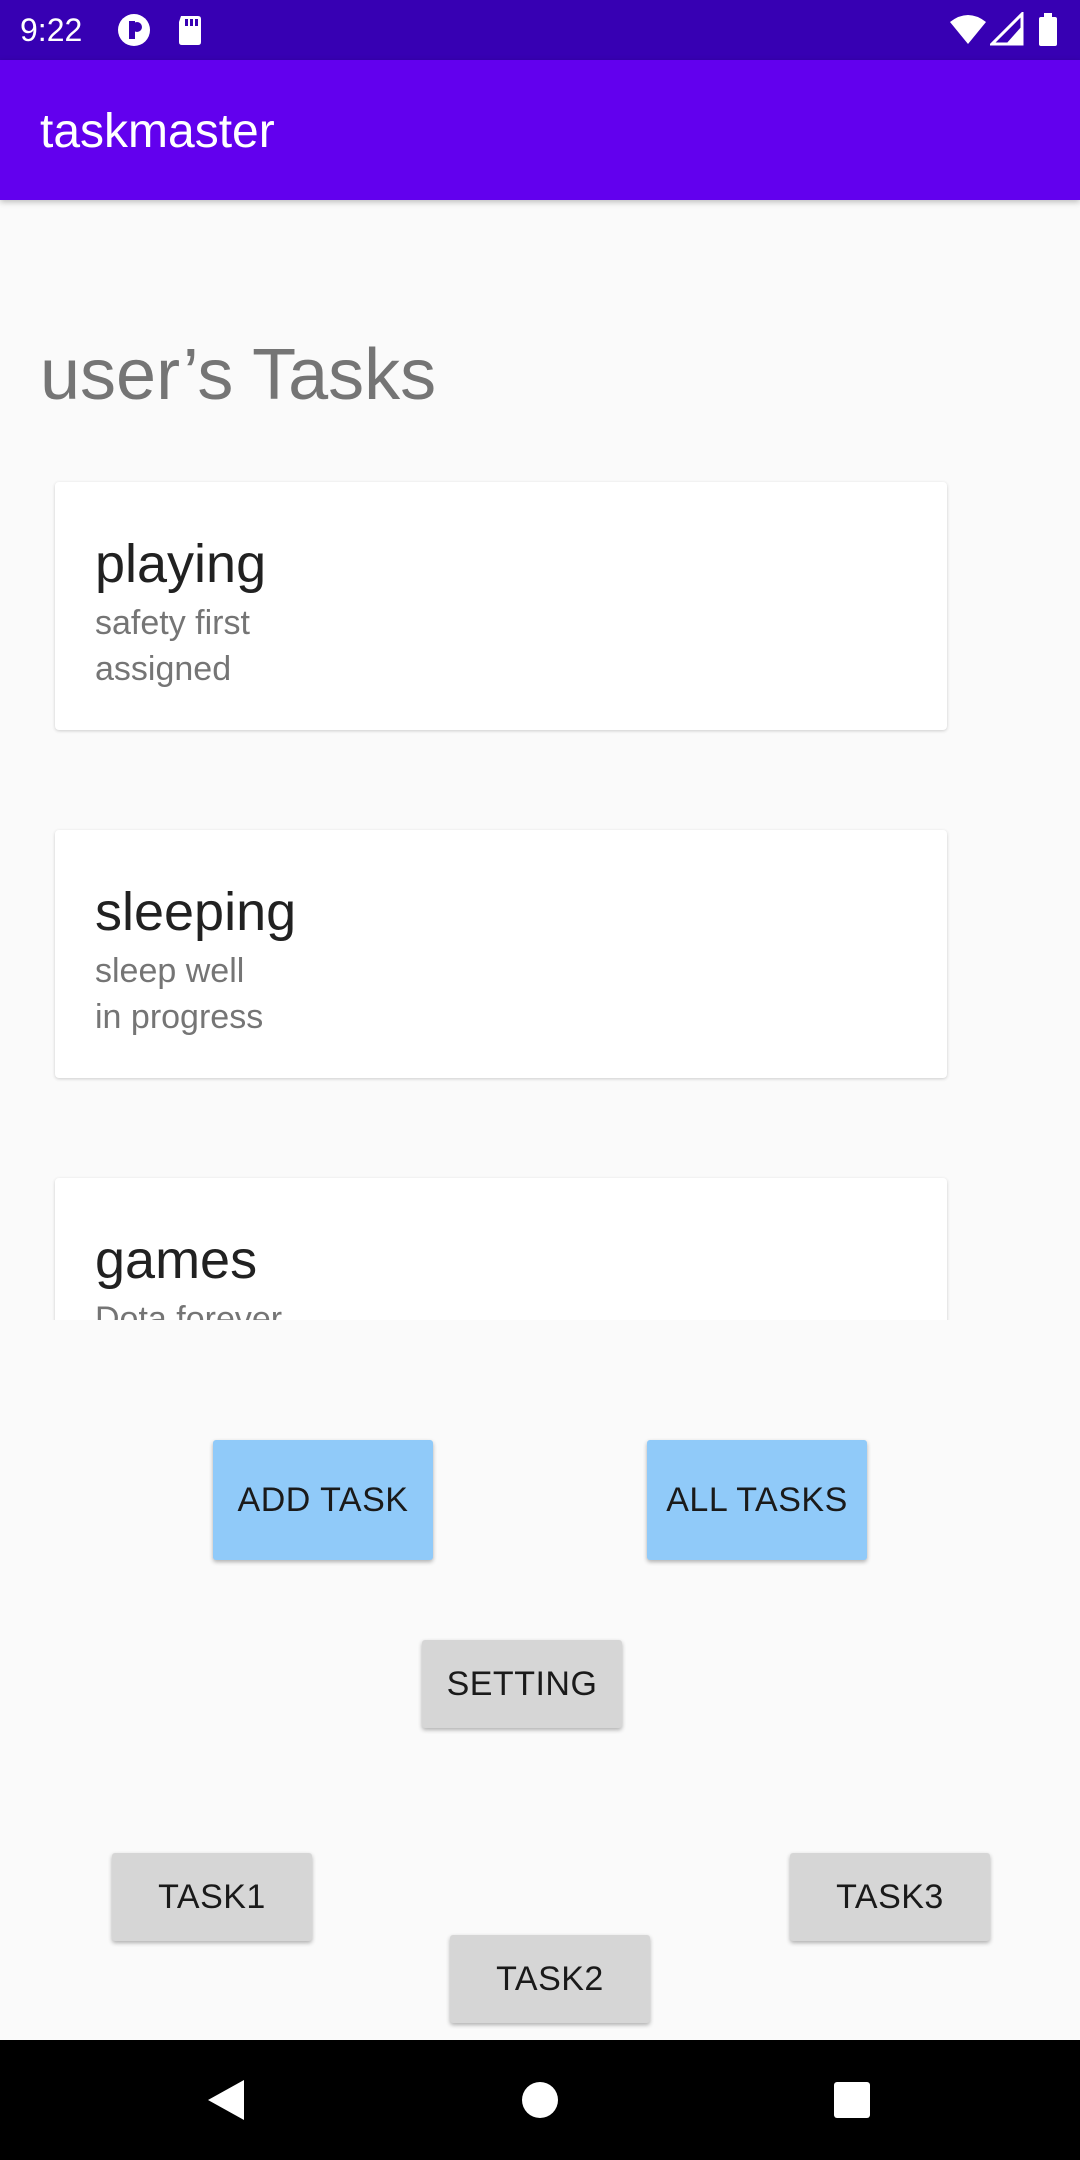  I want to click on task-title: sleeping, so click(196, 912).